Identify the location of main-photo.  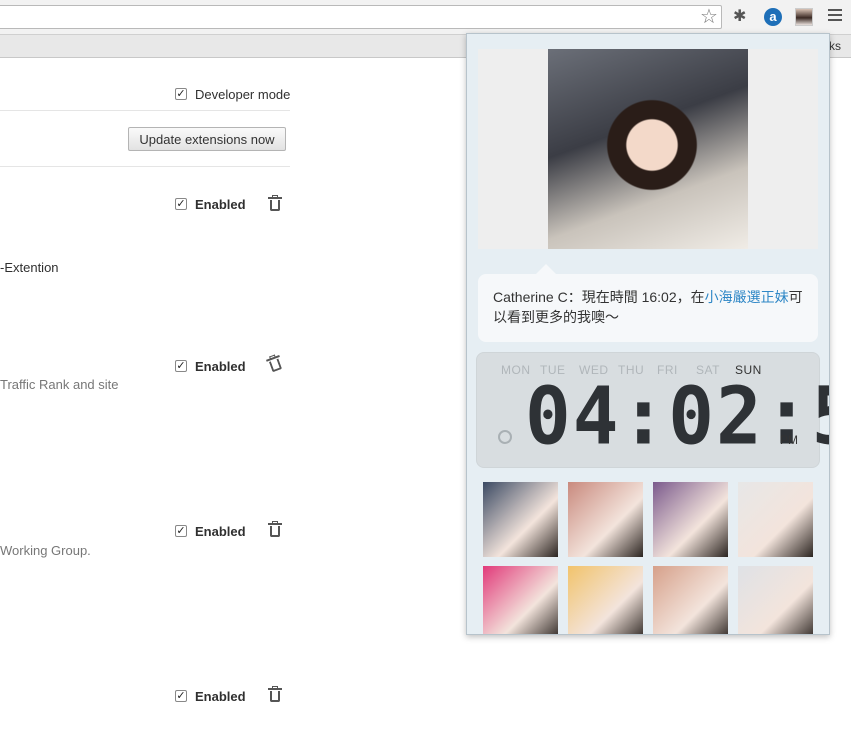
(648, 149).